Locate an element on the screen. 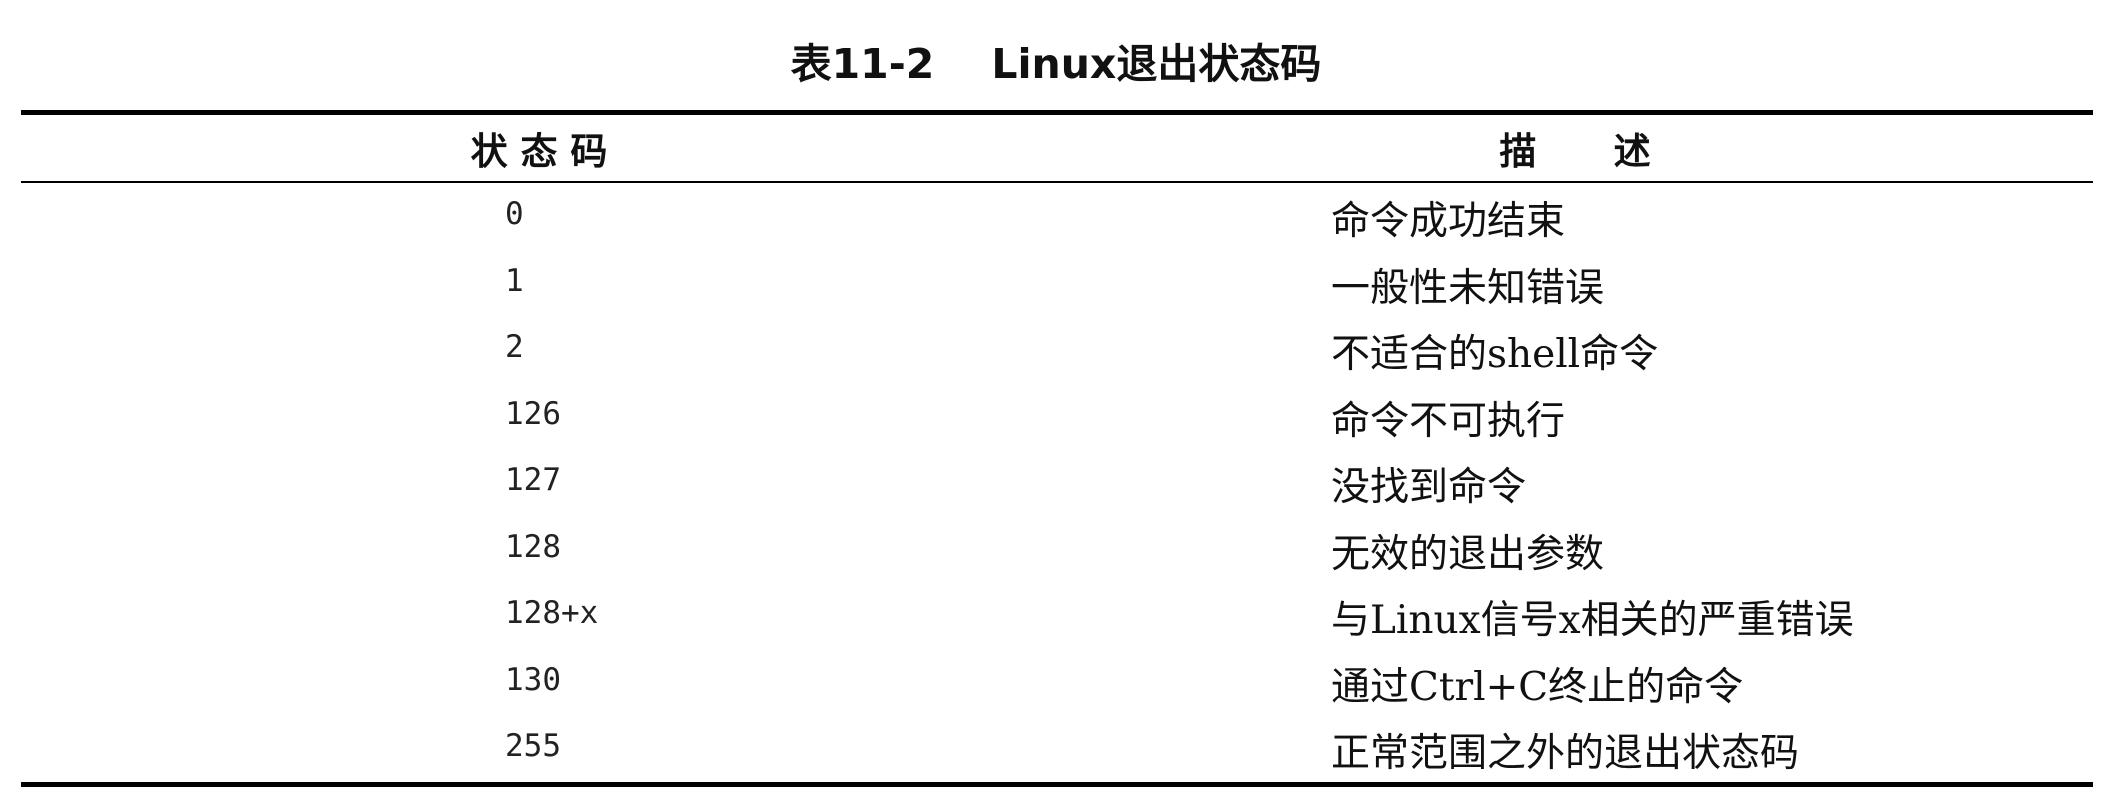 Image resolution: width=2112 pixels, height=812 pixels. table-row: 128 无效的退出参数 is located at coordinates (1057, 551).